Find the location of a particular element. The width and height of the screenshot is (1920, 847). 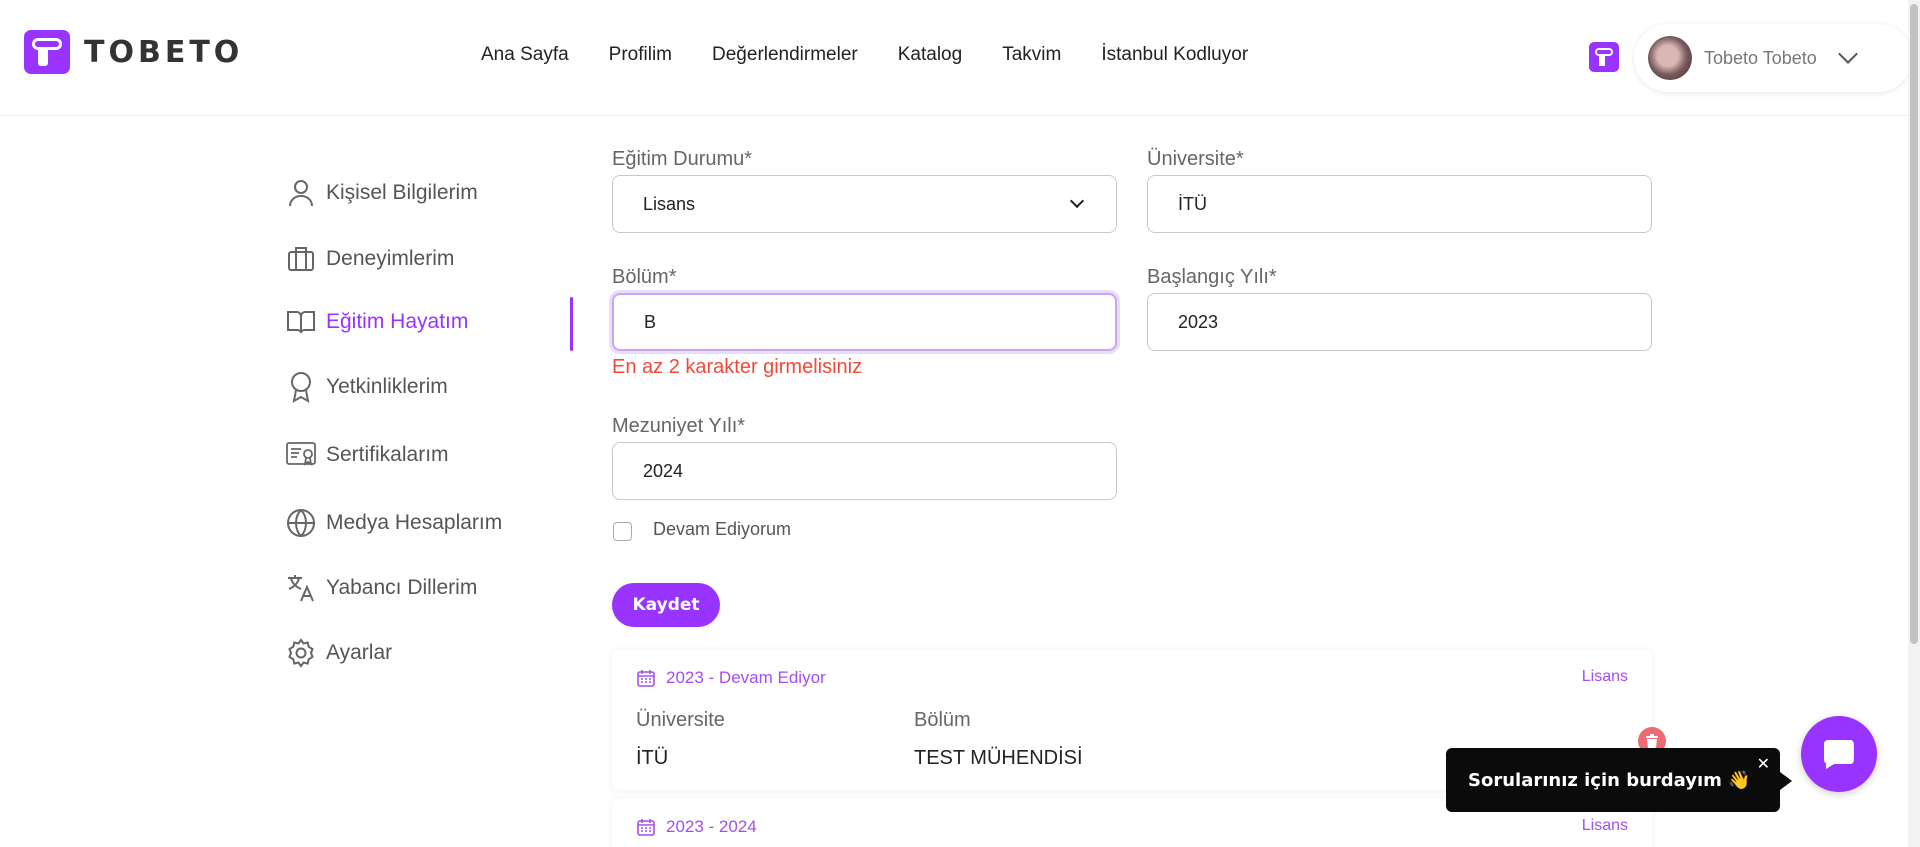

education-select: Lisans is located at coordinates (864, 204).